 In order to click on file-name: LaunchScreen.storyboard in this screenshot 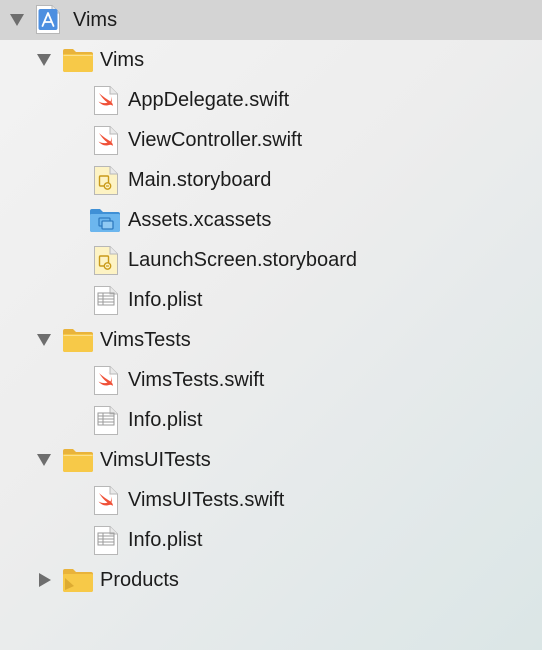, I will do `click(243, 260)`.